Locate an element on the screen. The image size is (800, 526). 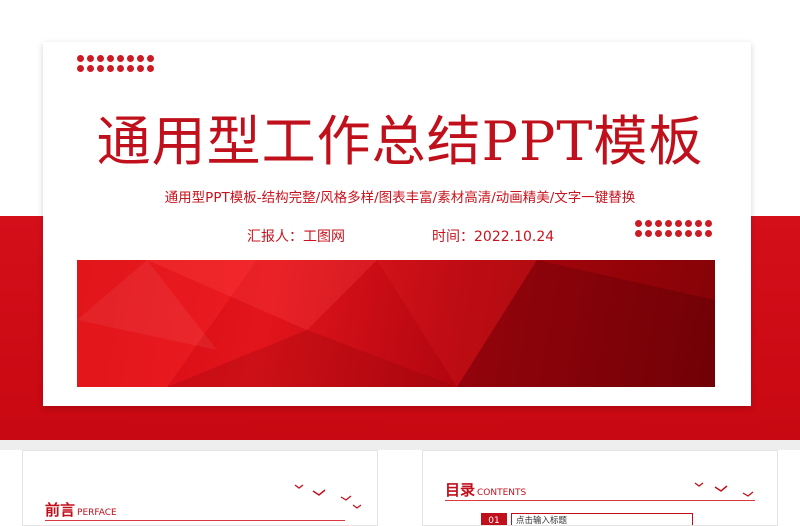
reporter-label: 汇报人：工图网 is located at coordinates (296, 237).